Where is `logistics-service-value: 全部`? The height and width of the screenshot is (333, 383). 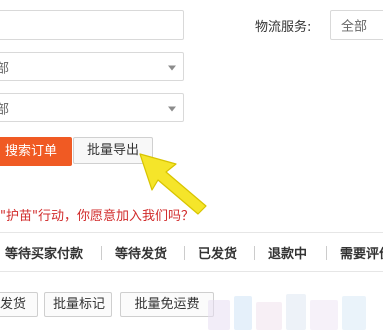 logistics-service-value: 全部 is located at coordinates (354, 27).